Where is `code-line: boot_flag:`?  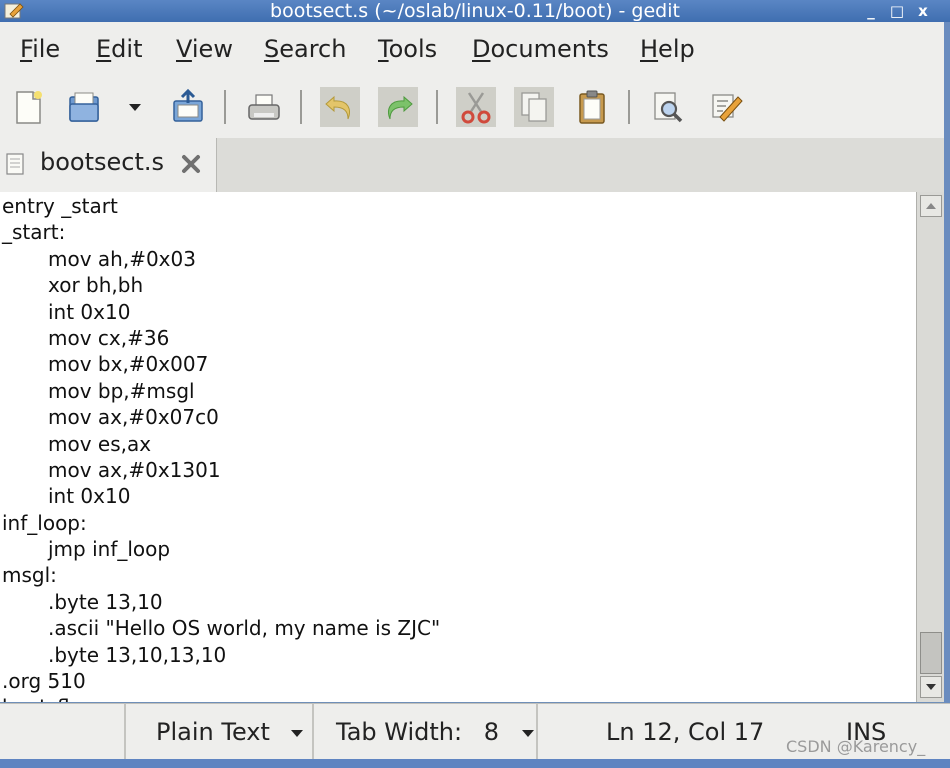 code-line: boot_flag: is located at coordinates (221, 698).